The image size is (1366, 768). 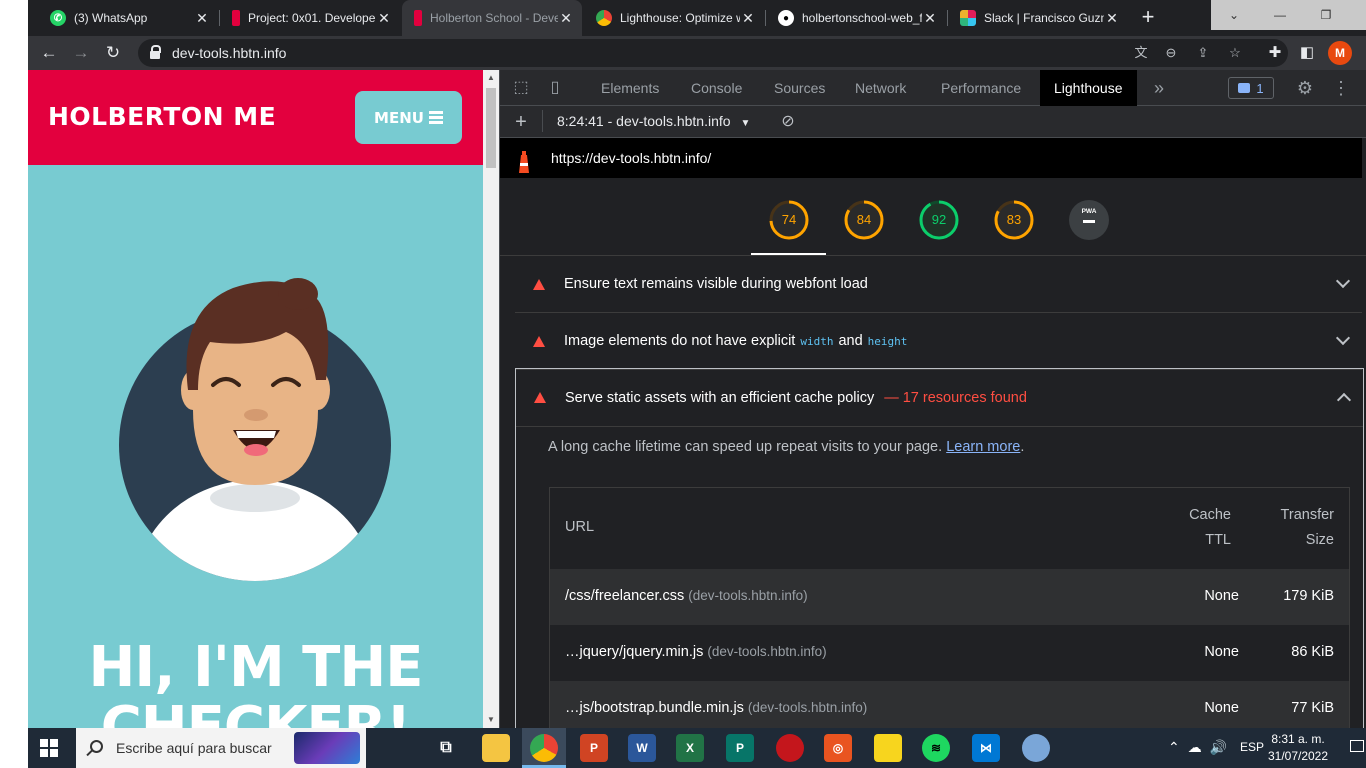 What do you see at coordinates (540, 397) in the screenshot?
I see `fail-triangle-icon` at bounding box center [540, 397].